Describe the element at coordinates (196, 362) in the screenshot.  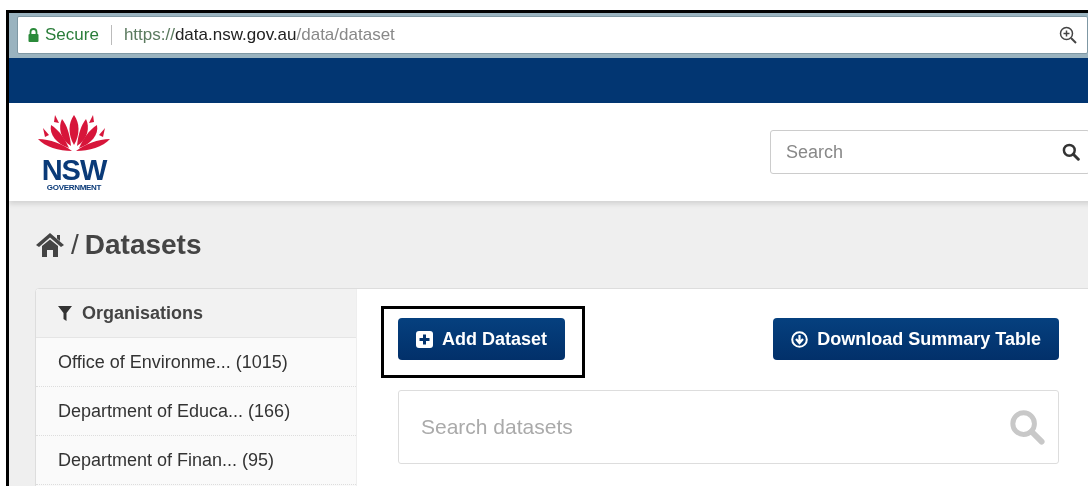
I see `organisation-item: Office of Environme... (1015)` at that location.